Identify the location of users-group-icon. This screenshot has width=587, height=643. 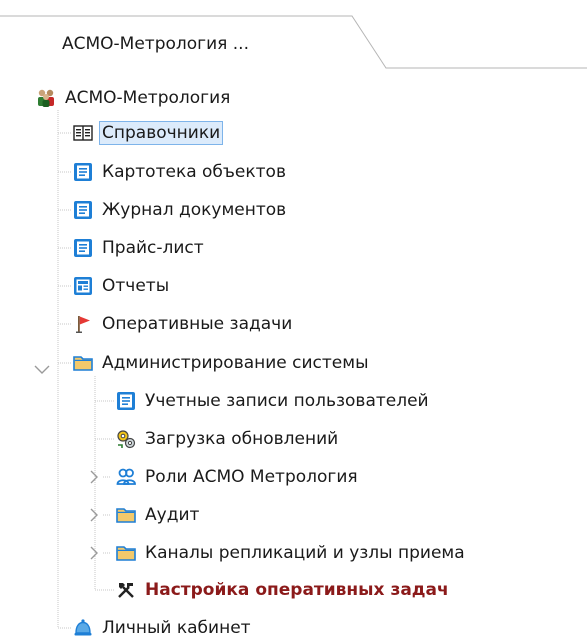
(46, 98).